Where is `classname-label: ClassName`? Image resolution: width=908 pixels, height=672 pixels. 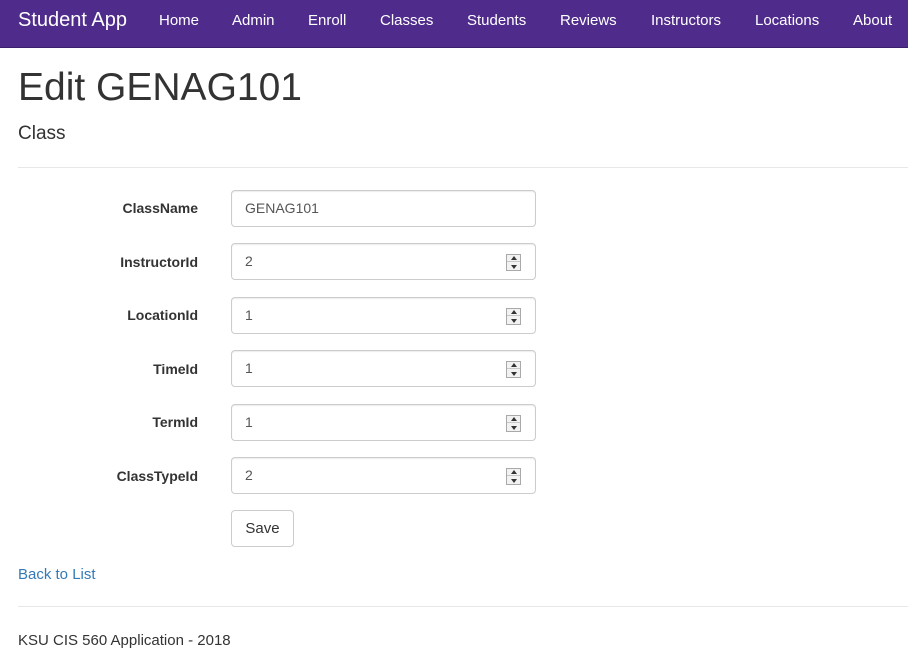 classname-label: ClassName is located at coordinates (160, 208).